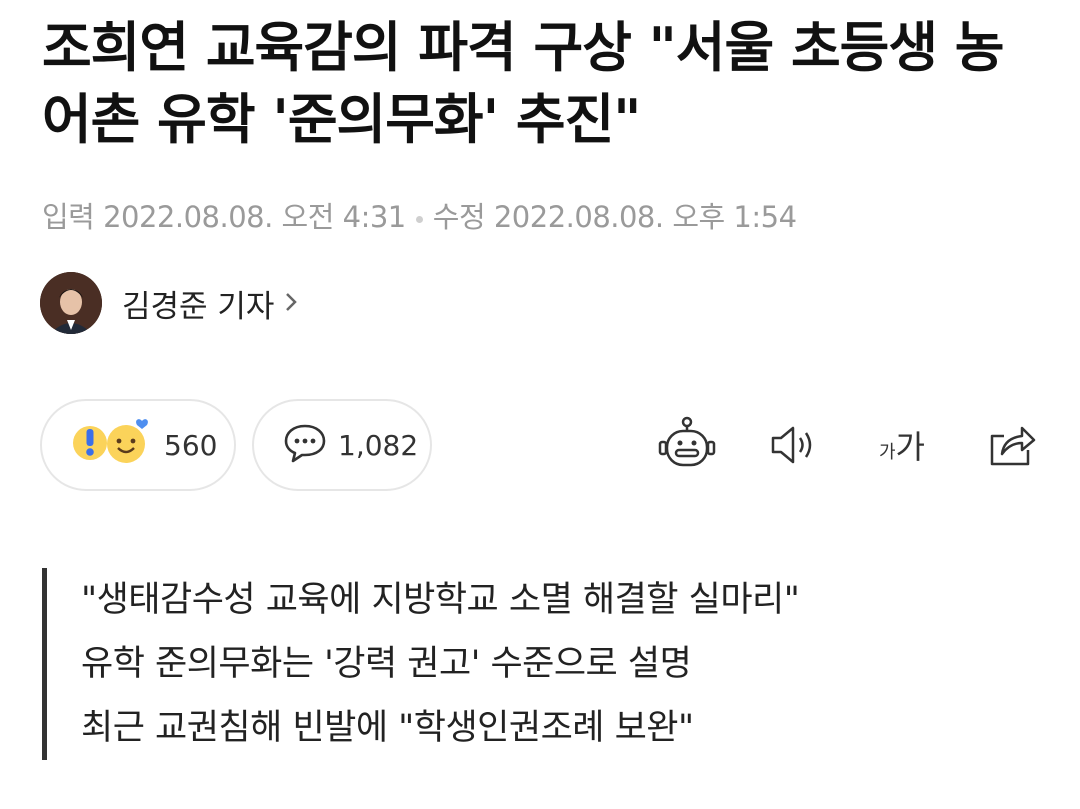 The image size is (1080, 809). I want to click on chevron-right-icon, so click(291, 303).